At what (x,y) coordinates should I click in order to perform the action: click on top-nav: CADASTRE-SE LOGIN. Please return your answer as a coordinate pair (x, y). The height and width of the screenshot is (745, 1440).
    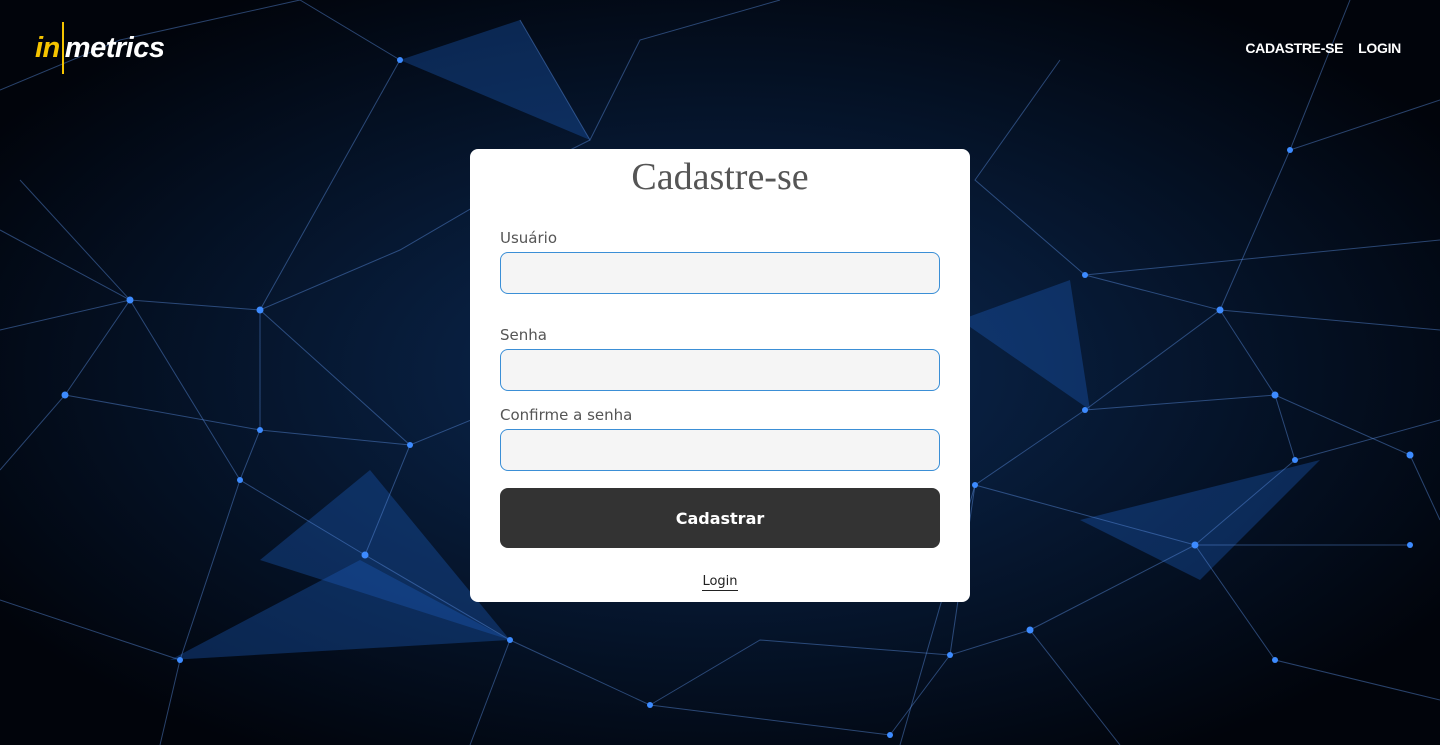
    Looking at the image, I should click on (1323, 48).